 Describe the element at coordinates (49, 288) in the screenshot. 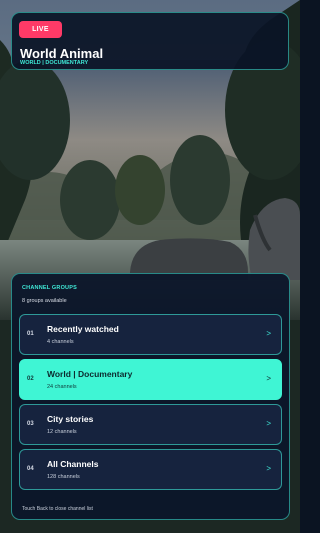

I see `channel-groups-heading: CHANNEL GROUPS` at that location.